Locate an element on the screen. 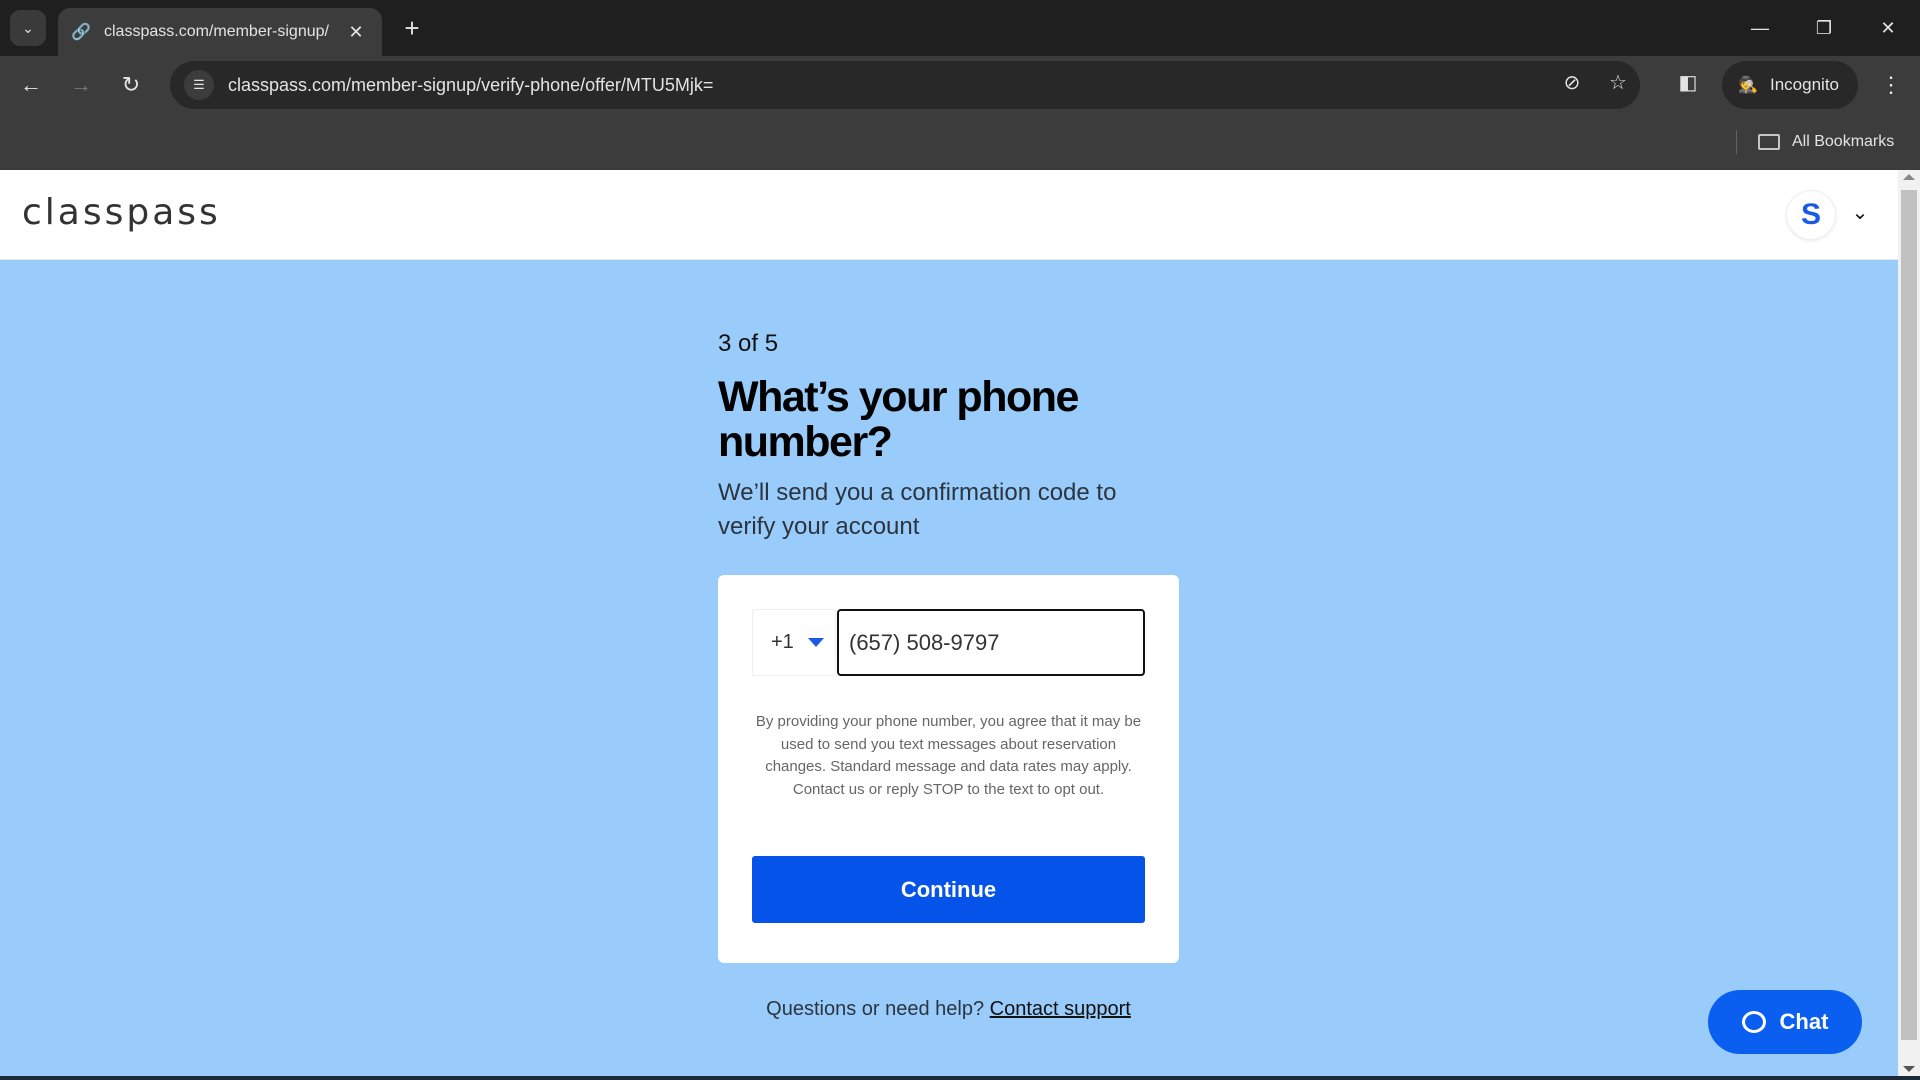 Image resolution: width=1920 pixels, height=1080 pixels. minimize-button: — is located at coordinates (1760, 28).